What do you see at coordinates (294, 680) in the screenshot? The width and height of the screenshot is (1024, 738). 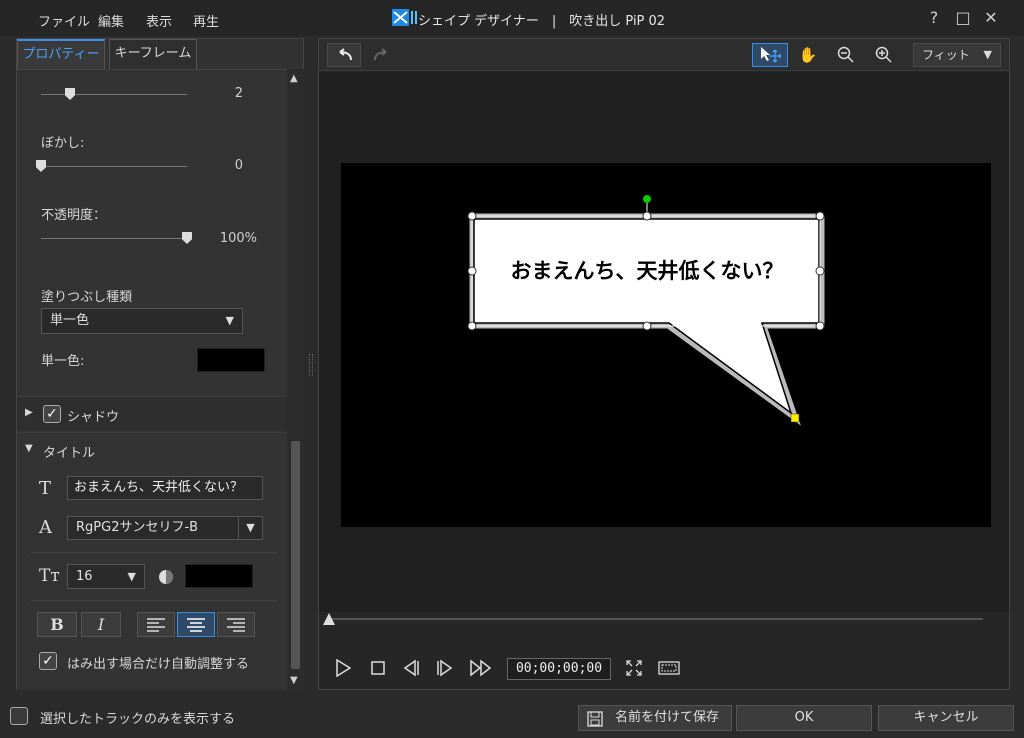 I see `scroll-down-icon: ▼` at bounding box center [294, 680].